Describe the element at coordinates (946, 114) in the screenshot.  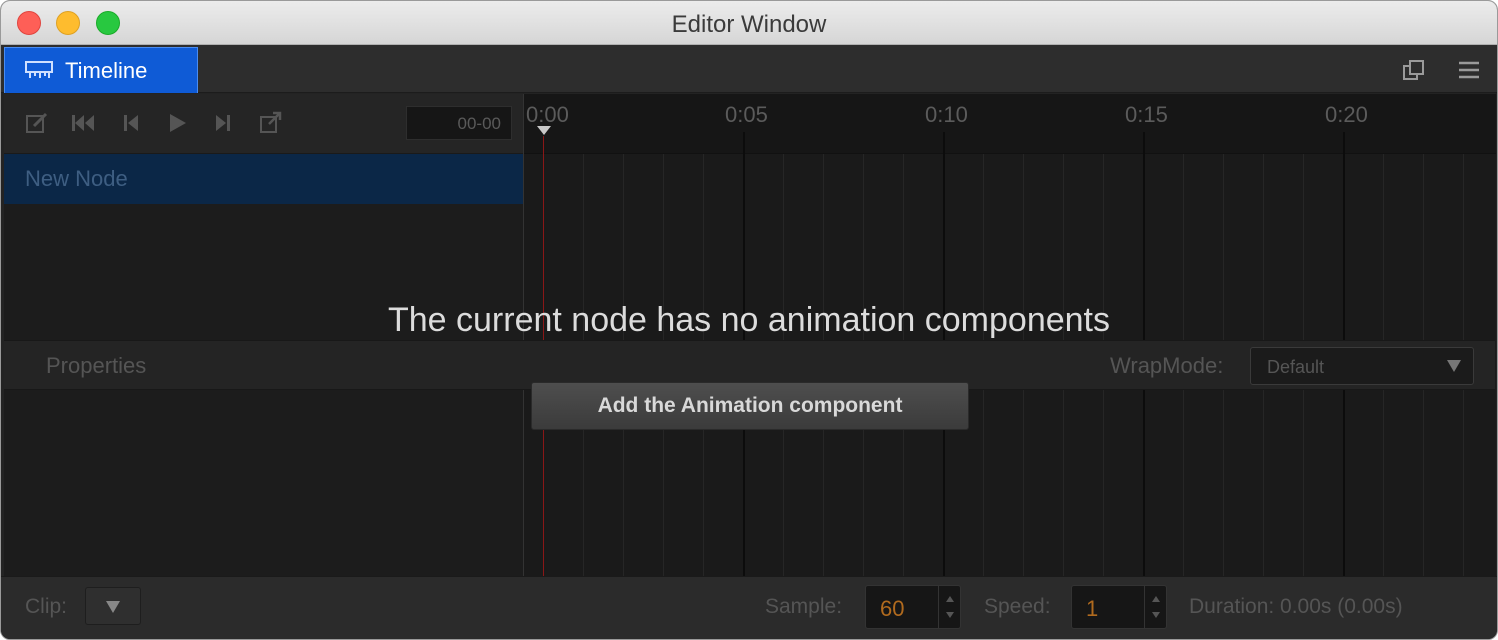
I see `ruler-label: 0:10` at that location.